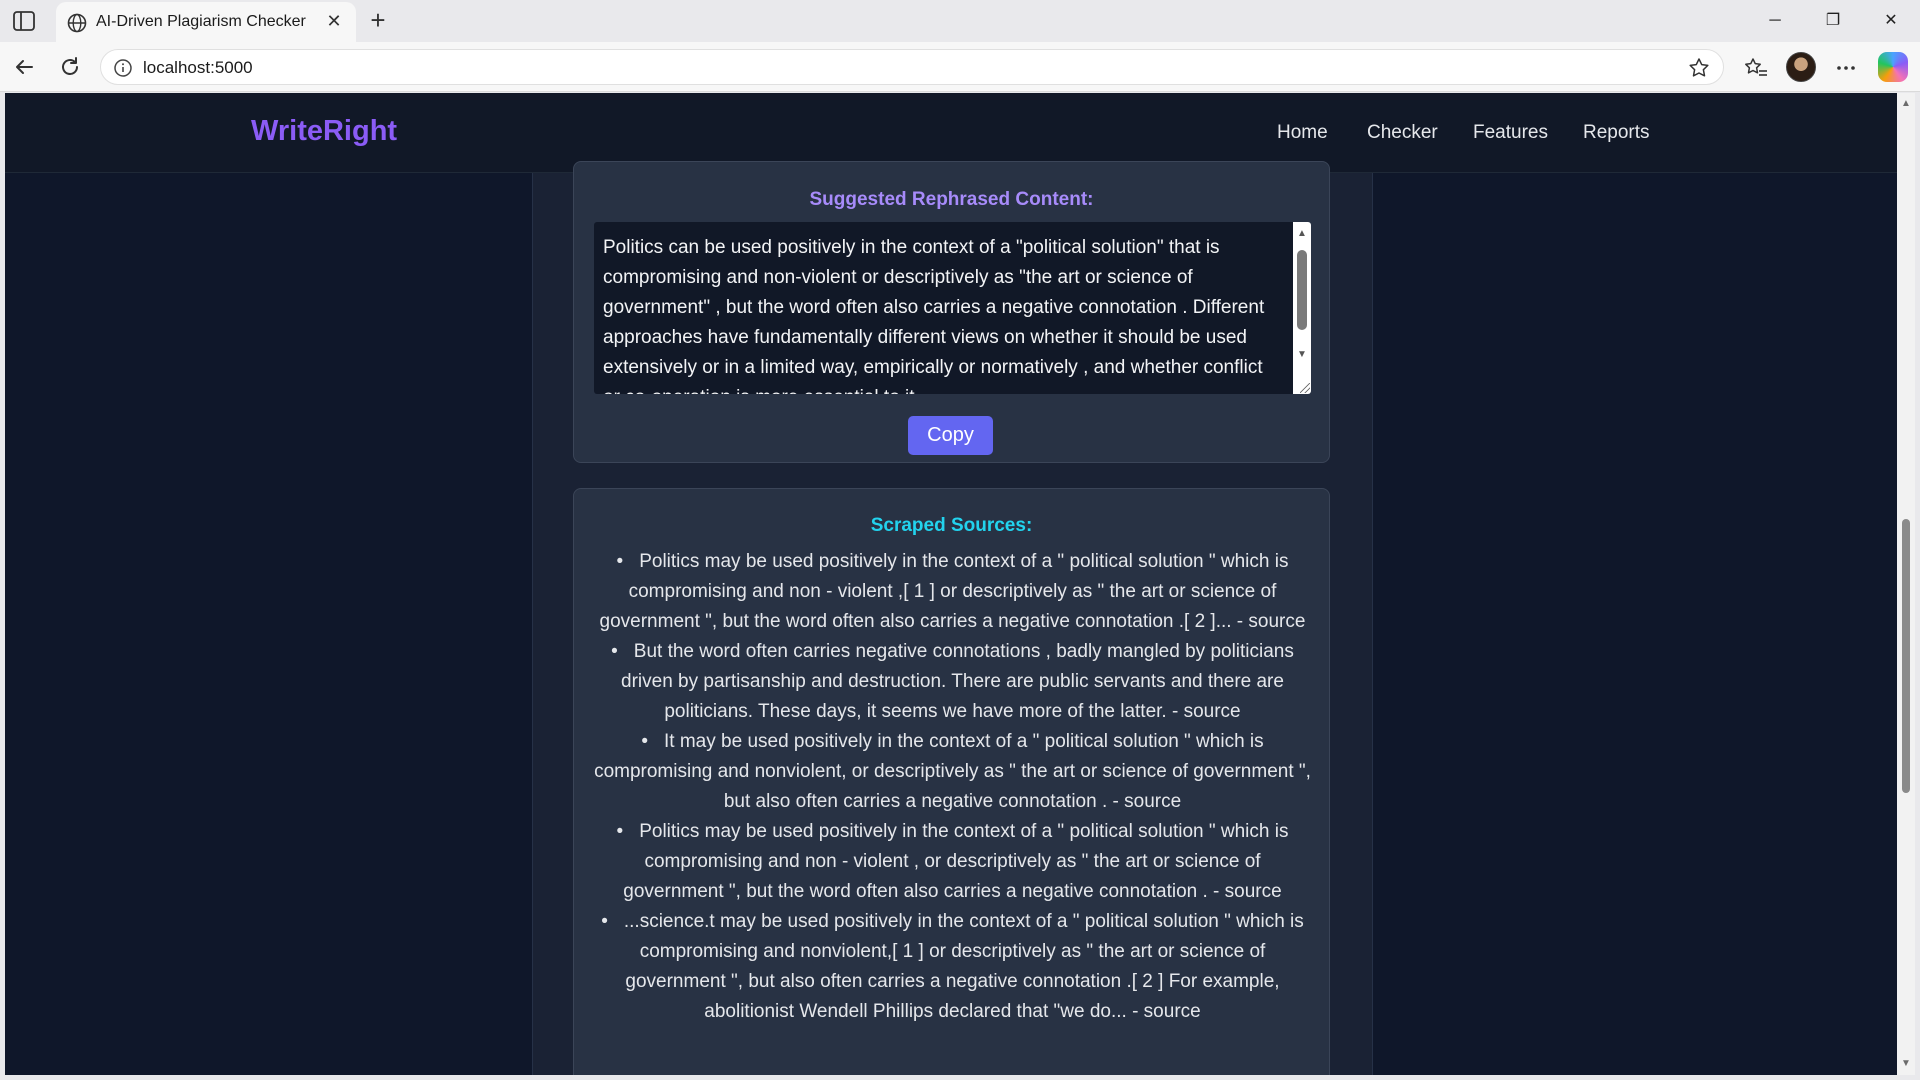  I want to click on plus-icon: +, so click(378, 20).